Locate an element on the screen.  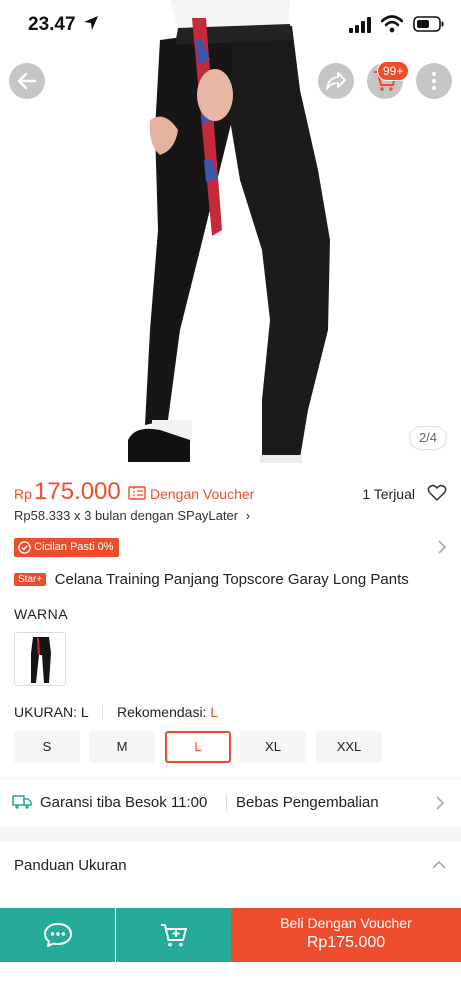
cellular-signal-icon is located at coordinates (360, 25).